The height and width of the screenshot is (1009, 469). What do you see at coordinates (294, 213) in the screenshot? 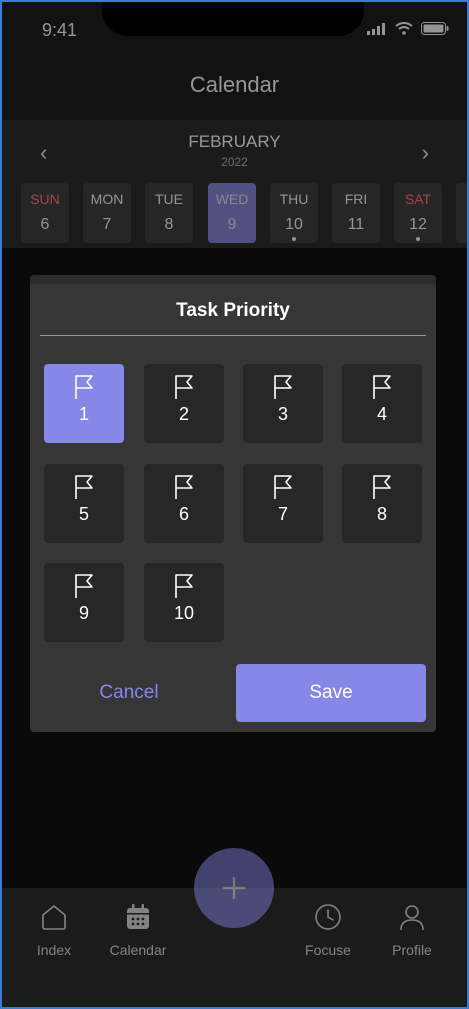
I see `day-thu: THU 10` at bounding box center [294, 213].